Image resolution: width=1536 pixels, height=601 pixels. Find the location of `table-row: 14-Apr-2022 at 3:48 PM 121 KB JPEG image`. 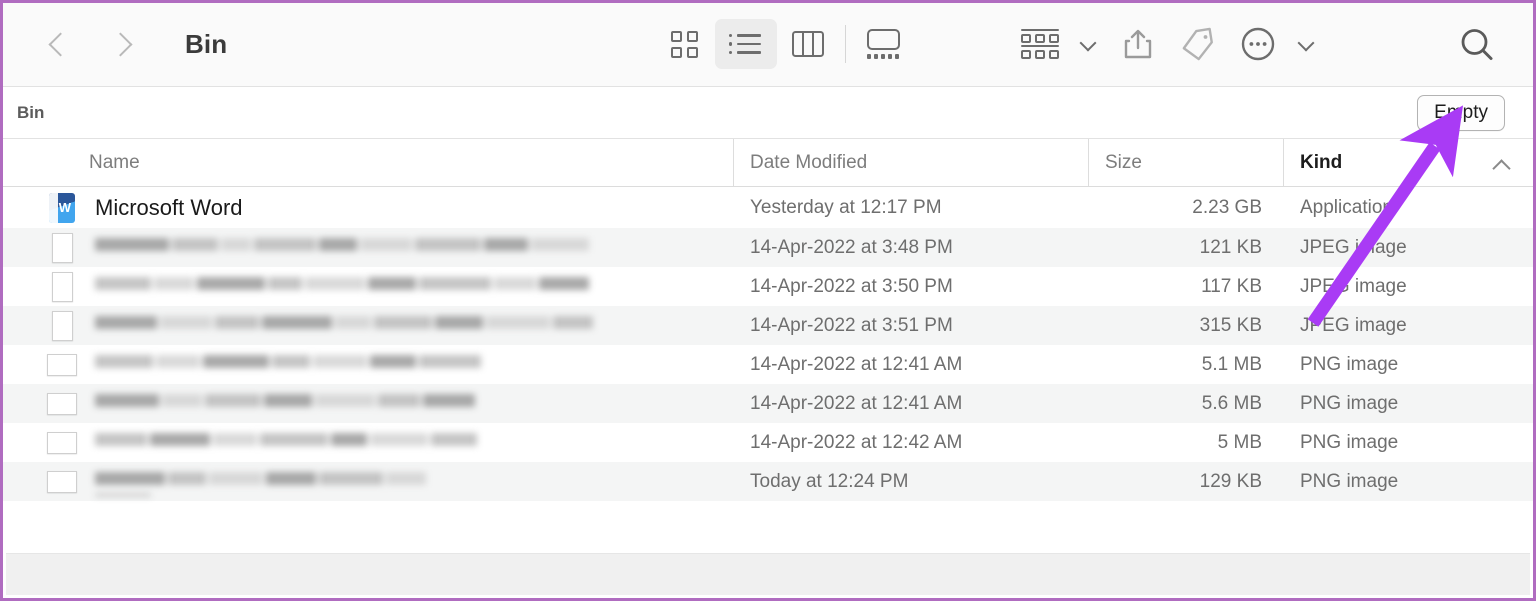

table-row: 14-Apr-2022 at 3:48 PM 121 KB JPEG image is located at coordinates (768, 247).